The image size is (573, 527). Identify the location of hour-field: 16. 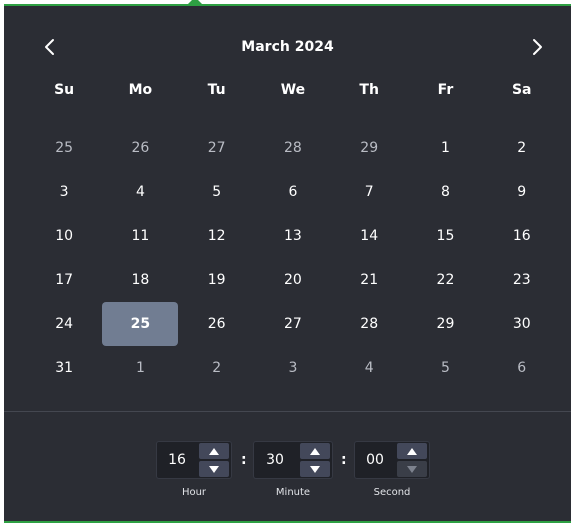
(194, 460).